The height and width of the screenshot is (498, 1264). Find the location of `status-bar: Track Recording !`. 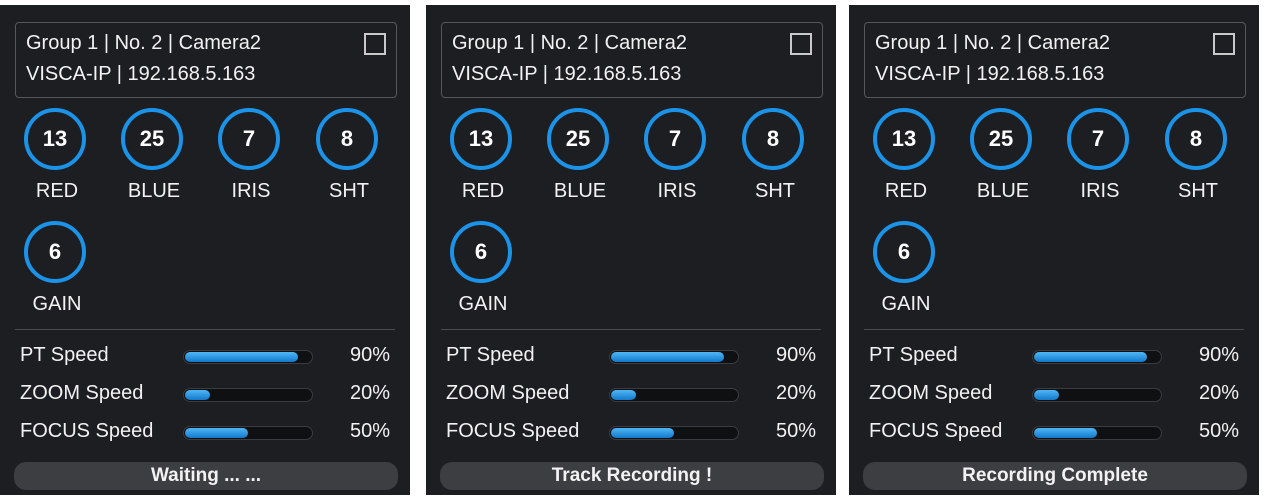

status-bar: Track Recording ! is located at coordinates (632, 476).